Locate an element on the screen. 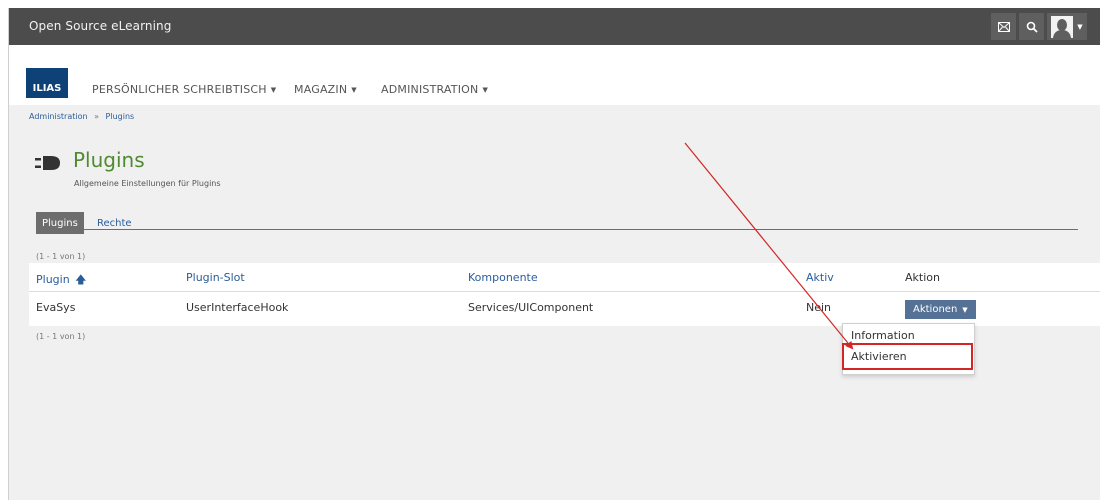  mail-button is located at coordinates (1003, 26).